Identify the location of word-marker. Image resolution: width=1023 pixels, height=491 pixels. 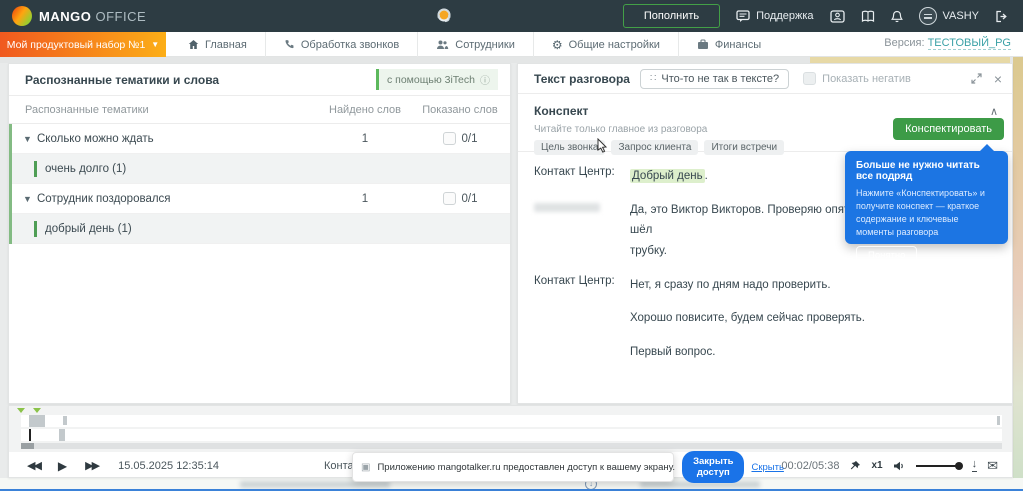
(35, 228).